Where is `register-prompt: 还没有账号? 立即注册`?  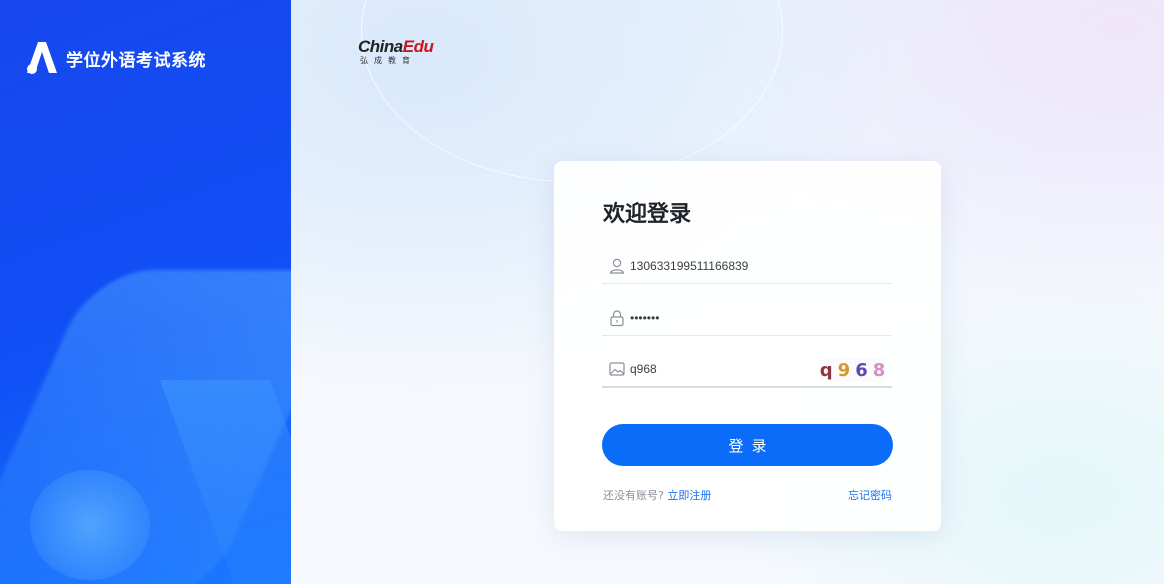
register-prompt: 还没有账号? 立即注册 is located at coordinates (657, 495).